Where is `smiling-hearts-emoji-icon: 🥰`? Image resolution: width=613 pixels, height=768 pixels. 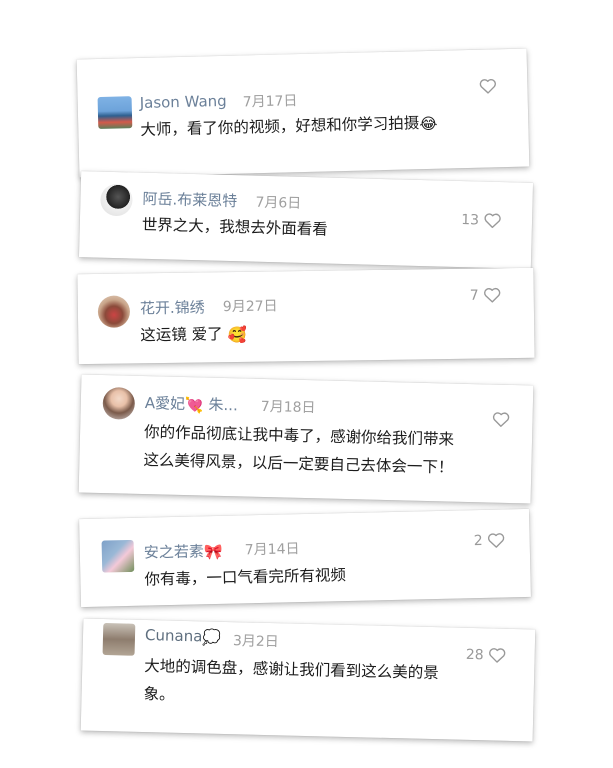 smiling-hearts-emoji-icon: 🥰 is located at coordinates (237, 334).